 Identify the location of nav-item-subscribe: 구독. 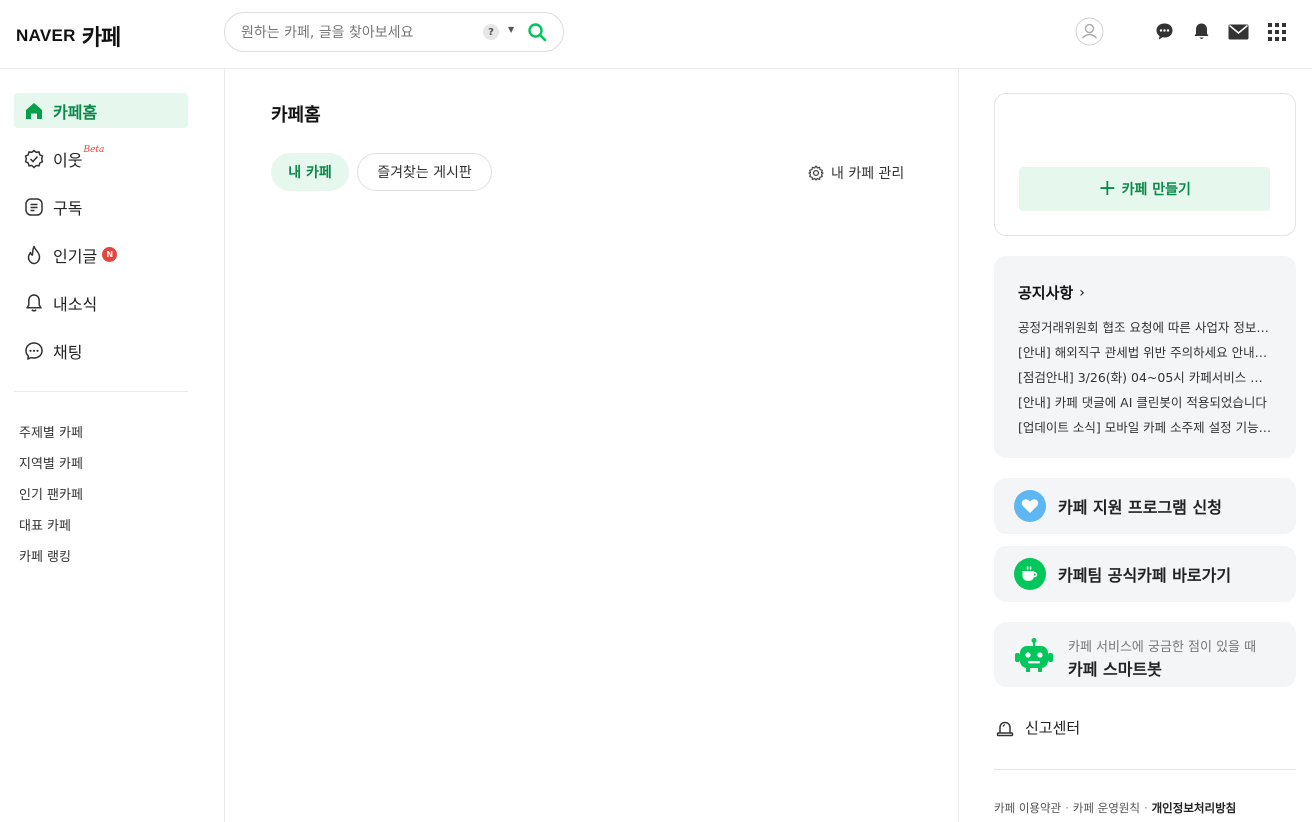
(101, 206).